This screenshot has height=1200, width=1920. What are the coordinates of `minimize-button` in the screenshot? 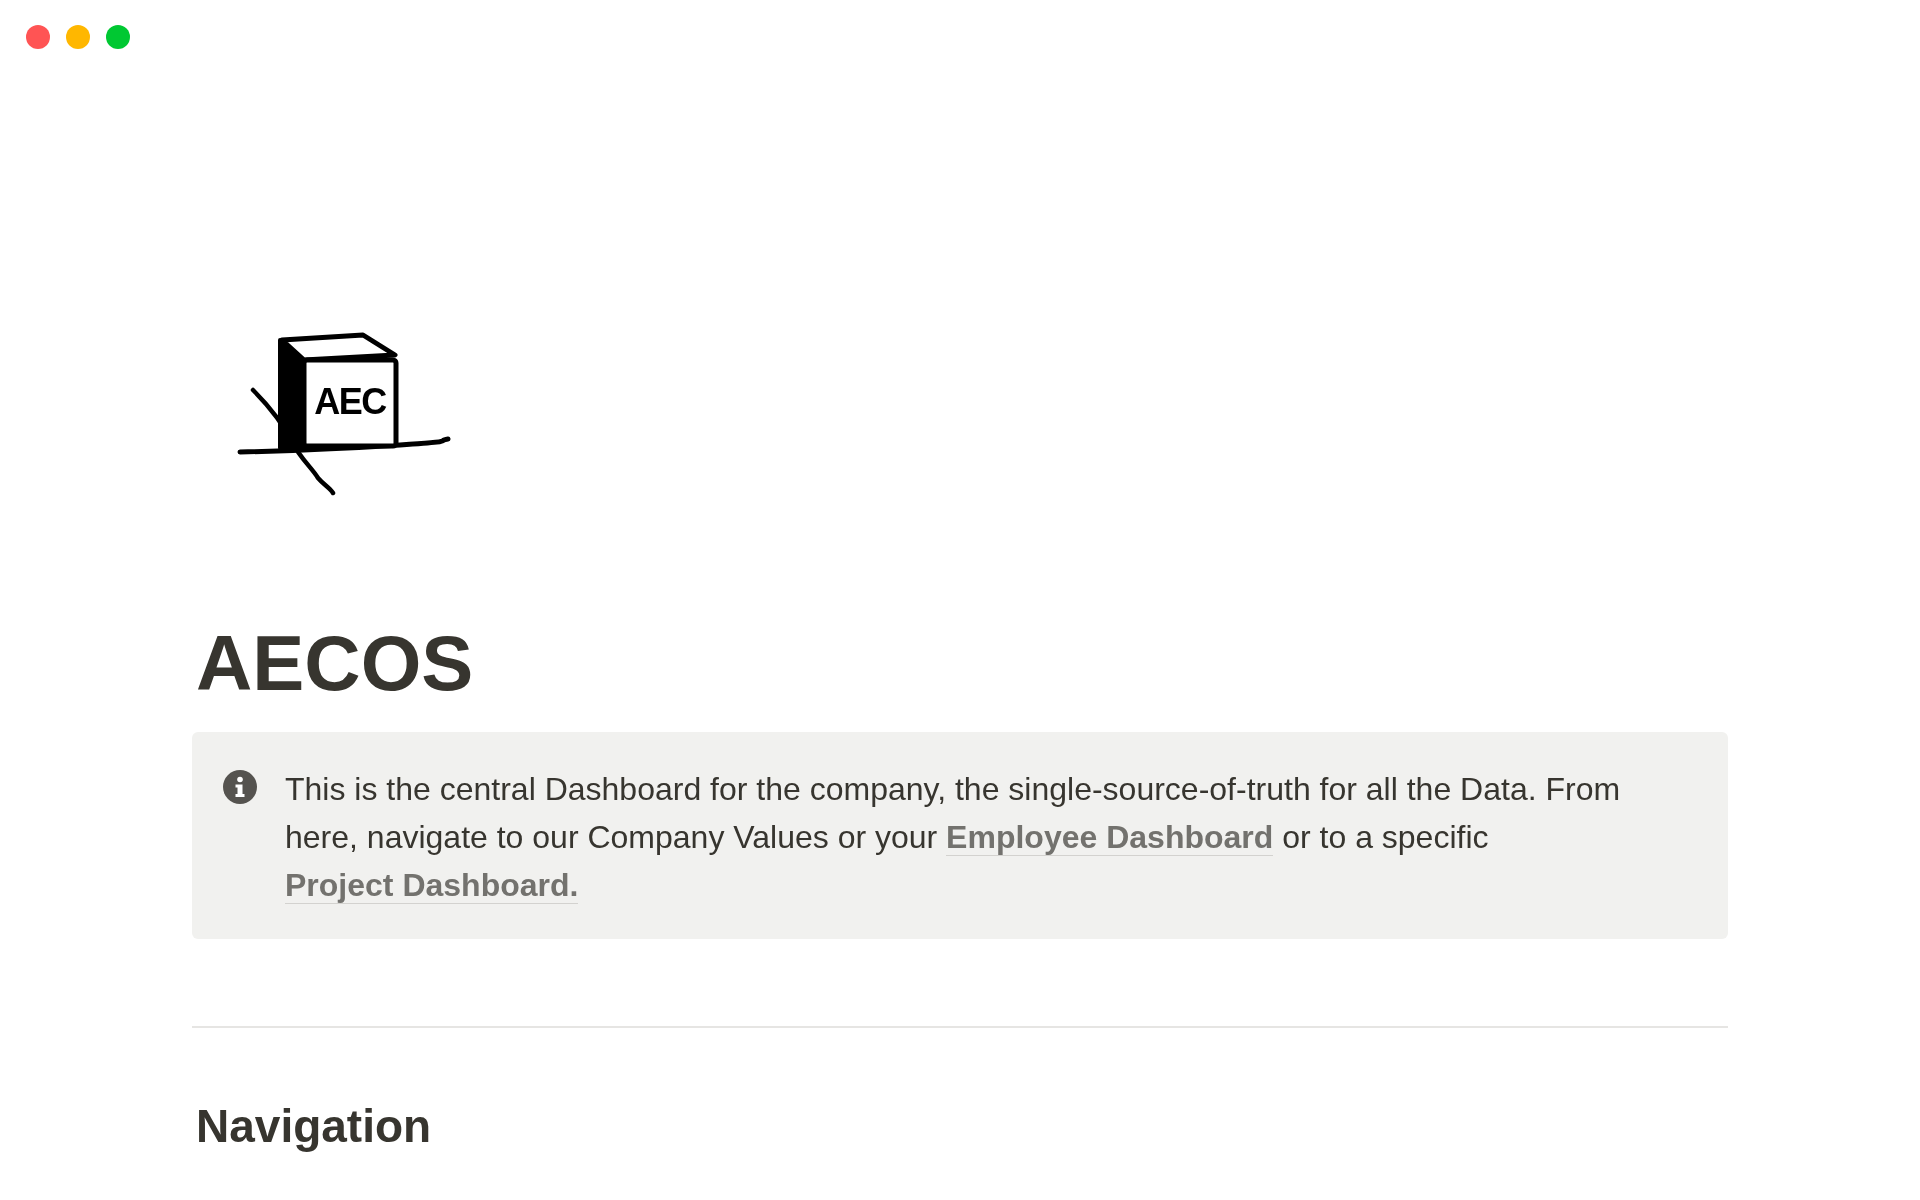 It's located at (78, 37).